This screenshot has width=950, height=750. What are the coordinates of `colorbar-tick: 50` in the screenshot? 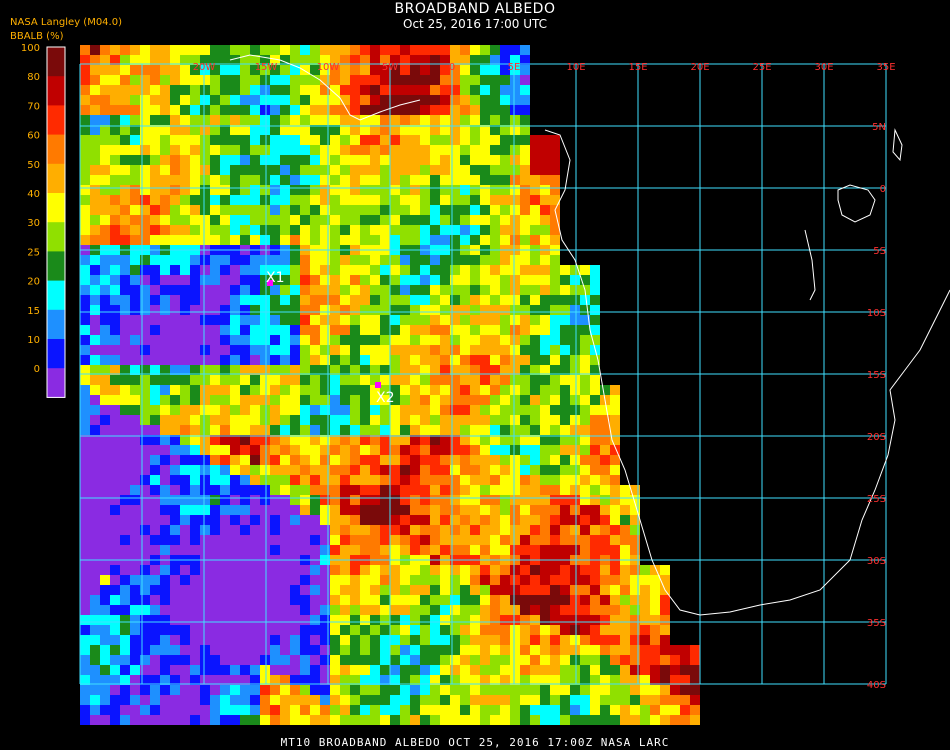 It's located at (33, 165).